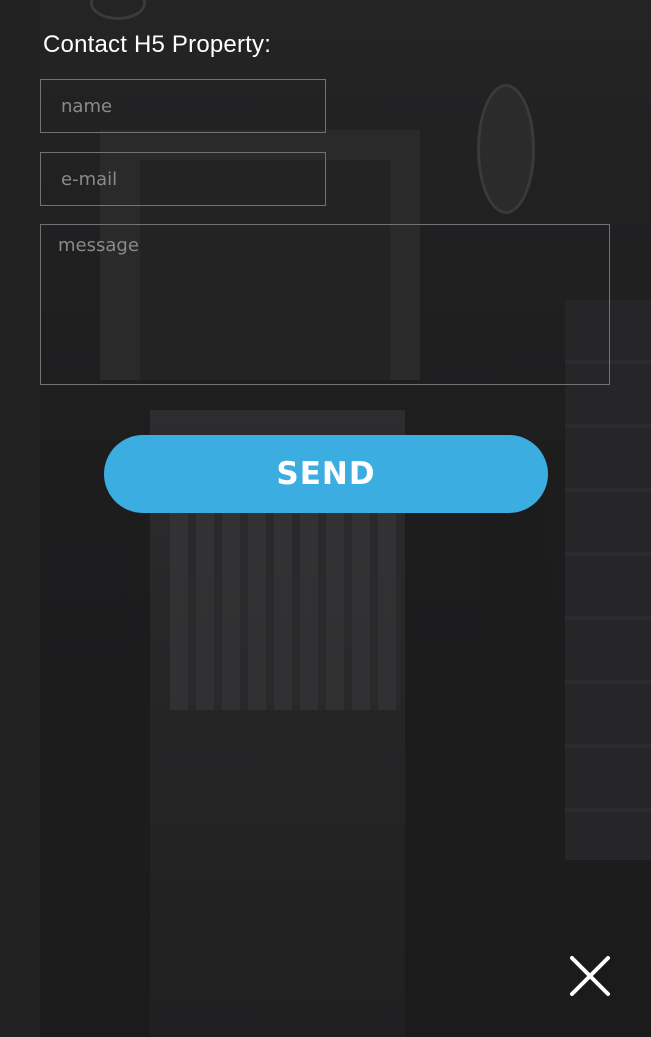 This screenshot has height=1037, width=651. I want to click on email-input, so click(183, 179).